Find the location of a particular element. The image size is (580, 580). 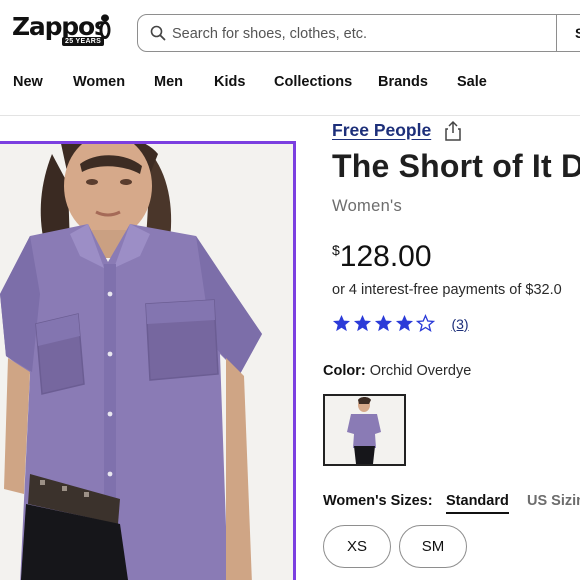

price-amount: 128.00 is located at coordinates (385, 256).